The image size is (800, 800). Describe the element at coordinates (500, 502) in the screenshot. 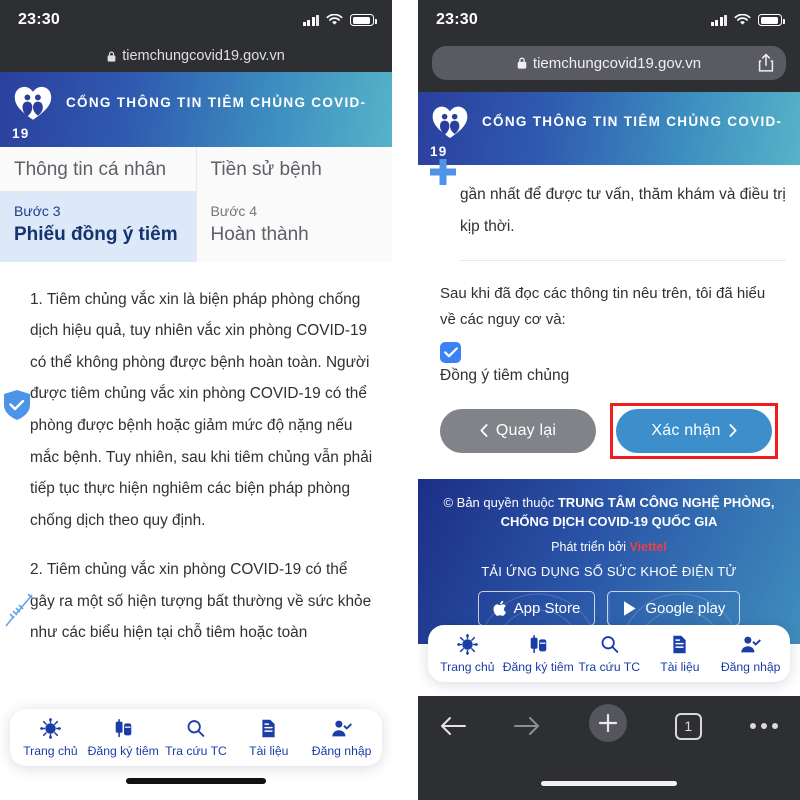

I see `footer-copyright-prefix: © Bản quyền thuộc` at that location.